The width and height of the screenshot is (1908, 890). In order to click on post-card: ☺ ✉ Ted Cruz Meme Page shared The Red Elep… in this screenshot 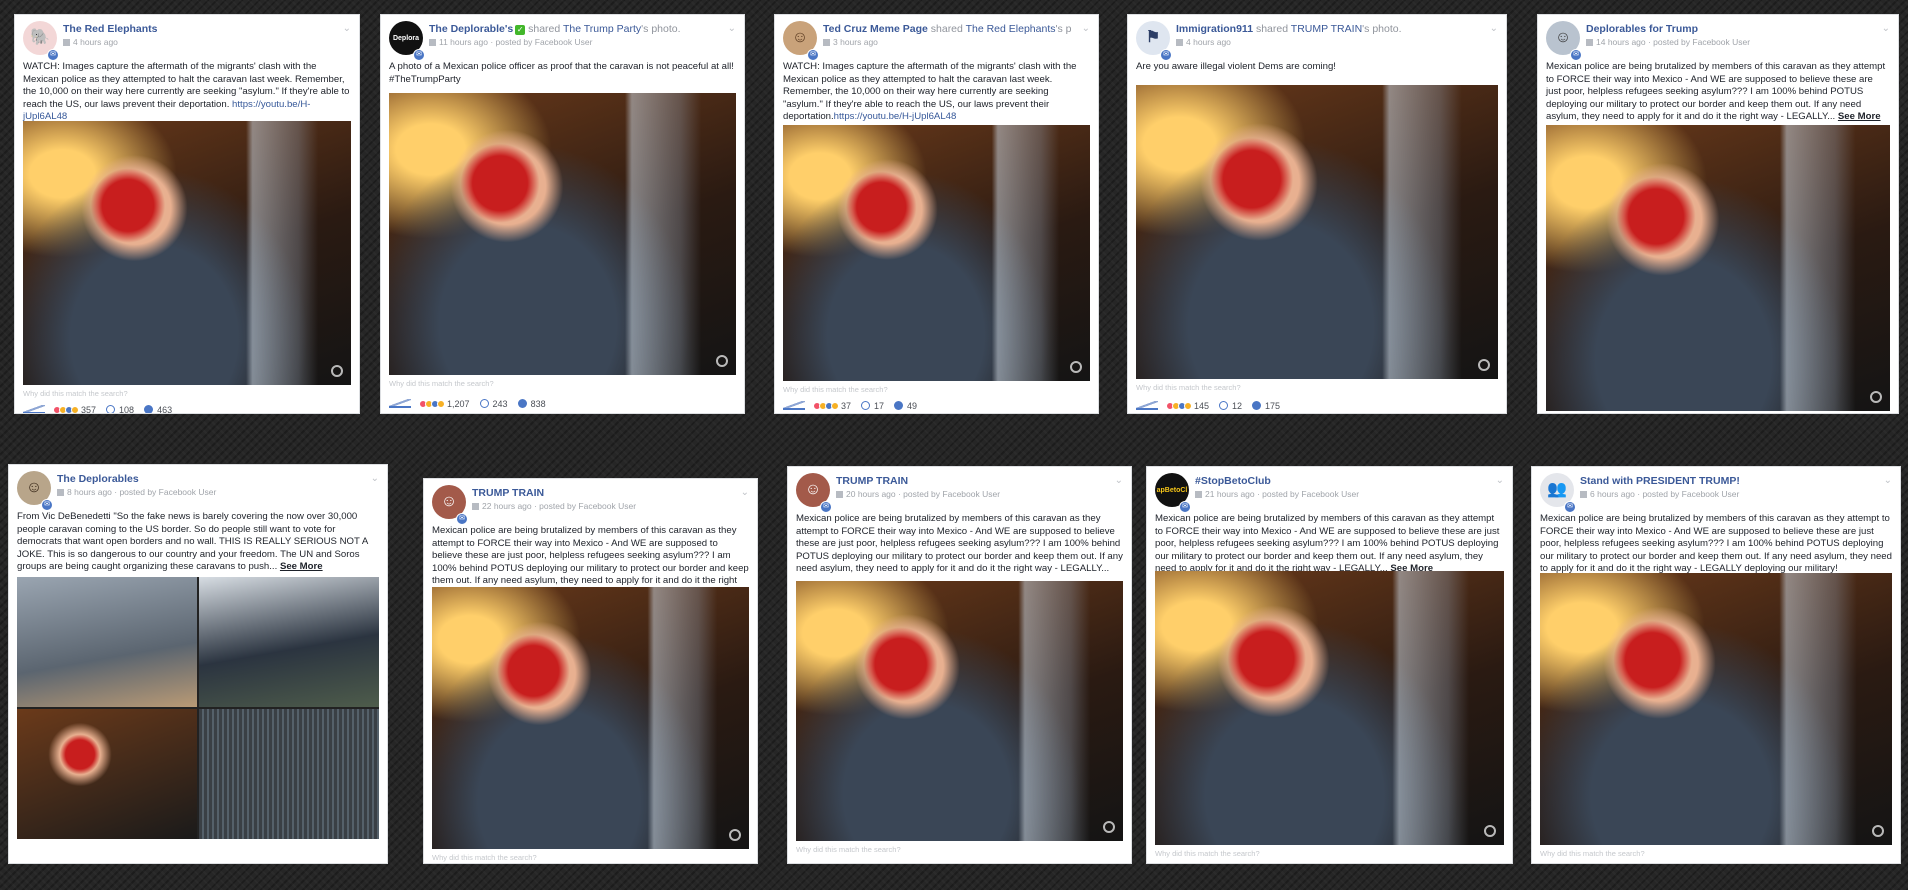, I will do `click(936, 214)`.